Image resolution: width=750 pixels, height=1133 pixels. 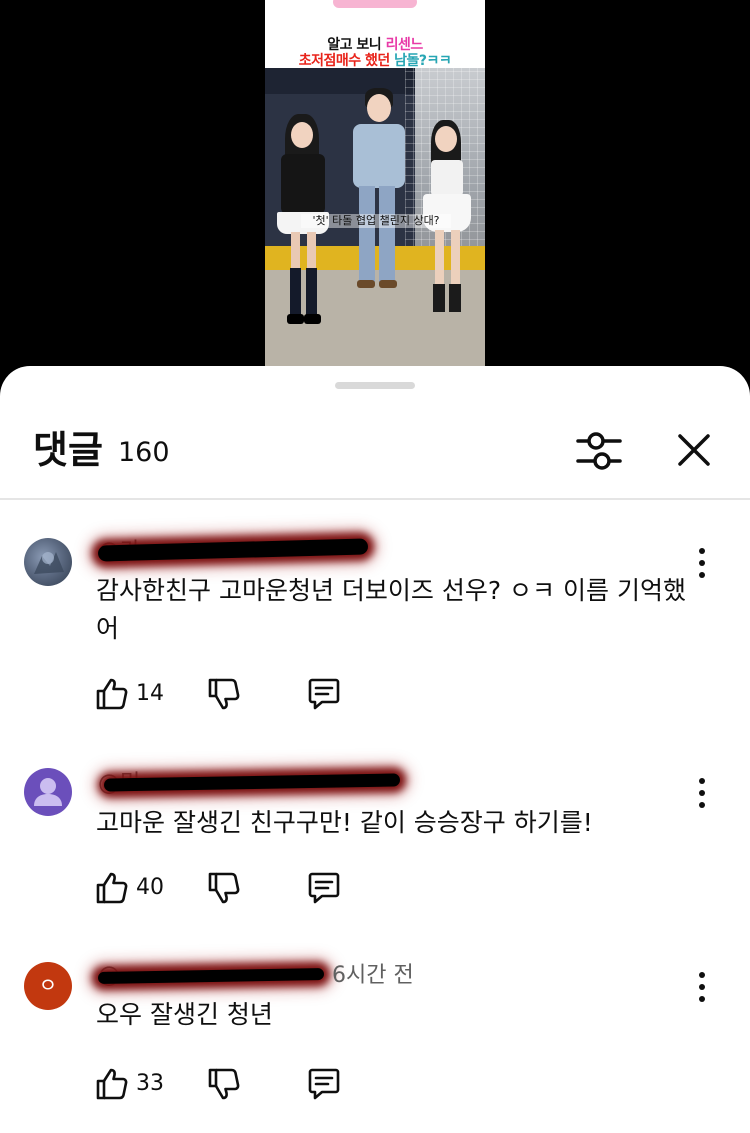 What do you see at coordinates (375, 1040) in the screenshot?
I see `comment-item: ㅇ @ 6시간 전 오우 잘생긴 청년 33` at bounding box center [375, 1040].